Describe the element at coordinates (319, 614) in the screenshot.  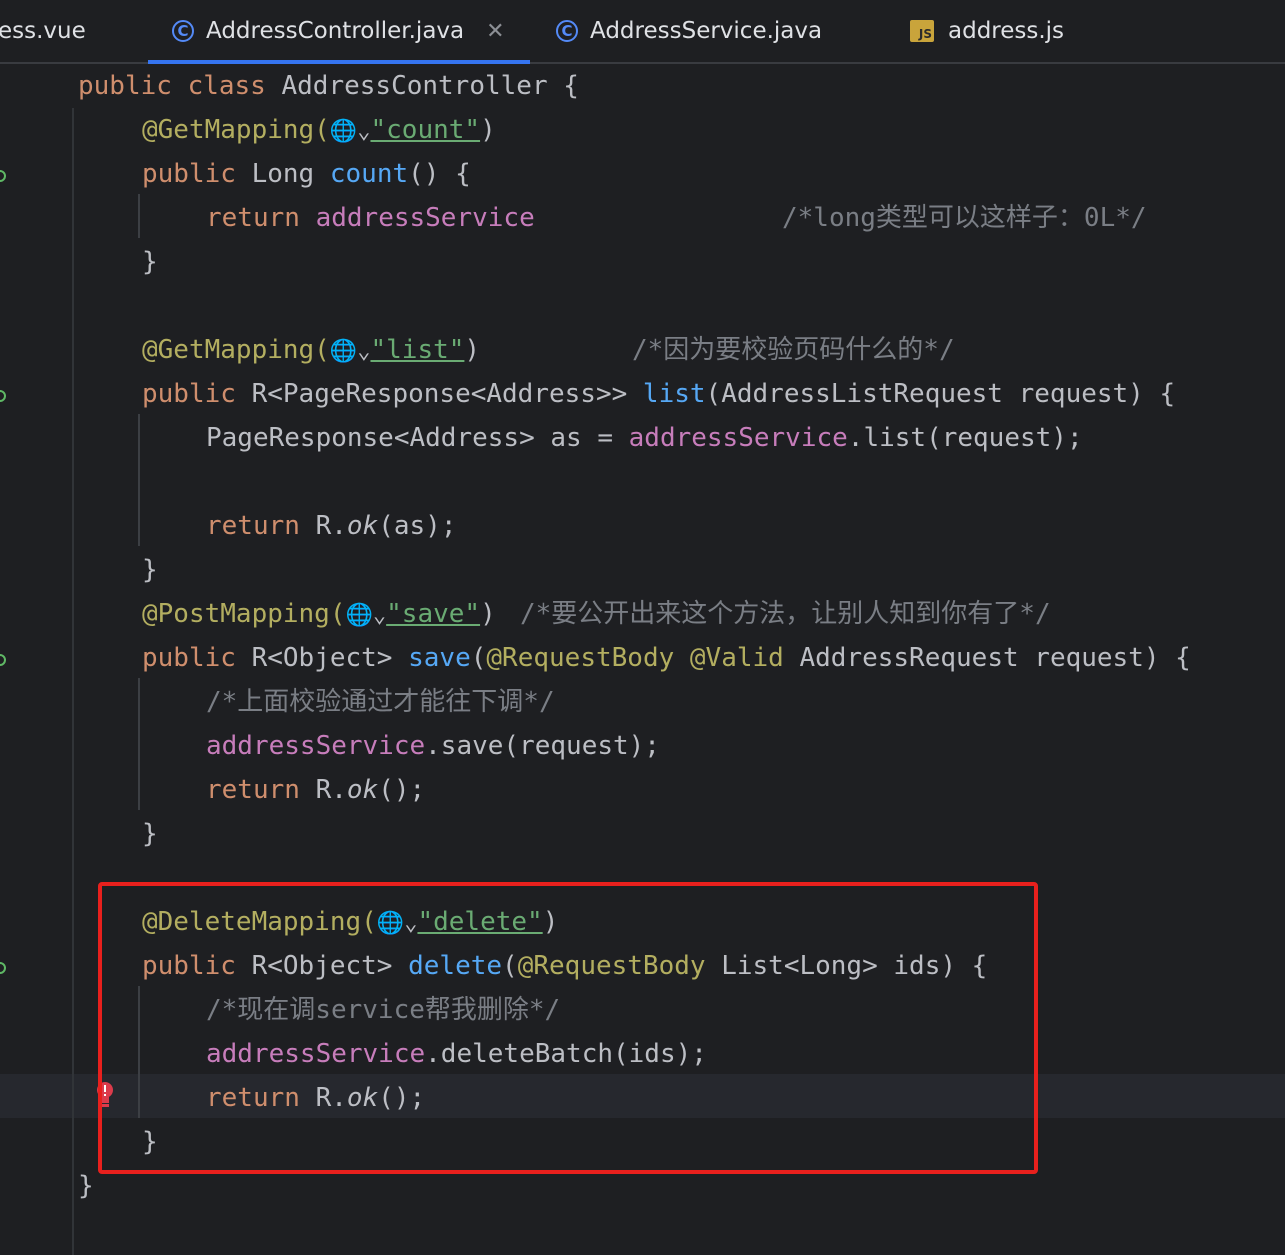
I see `code-line: @PostMapping(🌐⌄"save")` at that location.